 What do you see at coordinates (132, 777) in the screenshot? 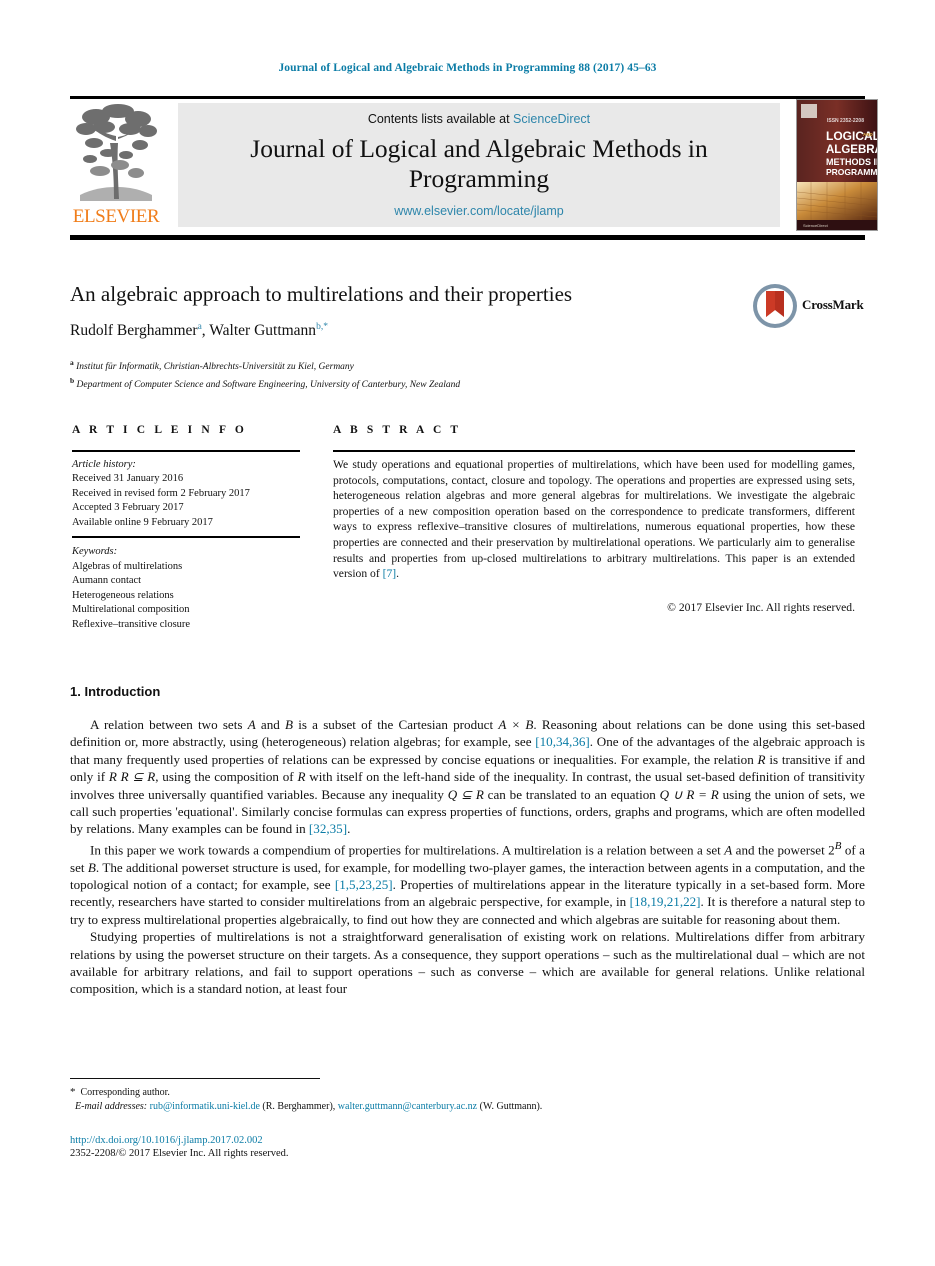
I see `math-symbol: R R ⊆ R` at bounding box center [132, 777].